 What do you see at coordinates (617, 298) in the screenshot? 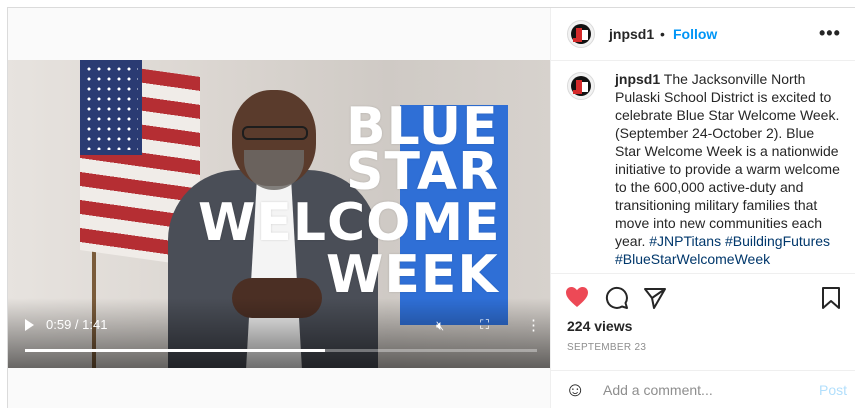
I see `comment-bubble-icon` at bounding box center [617, 298].